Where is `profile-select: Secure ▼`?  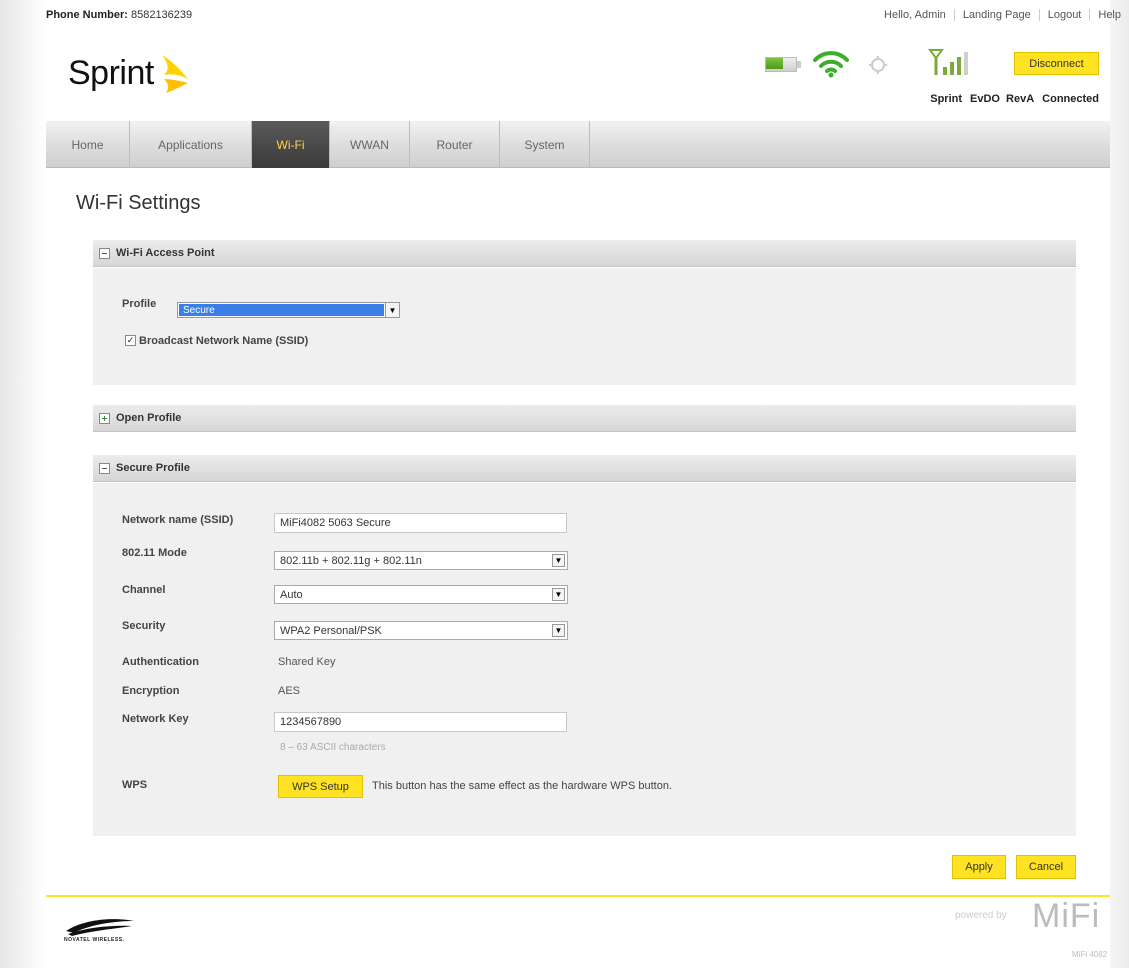
profile-select: Secure ▼ is located at coordinates (288, 310).